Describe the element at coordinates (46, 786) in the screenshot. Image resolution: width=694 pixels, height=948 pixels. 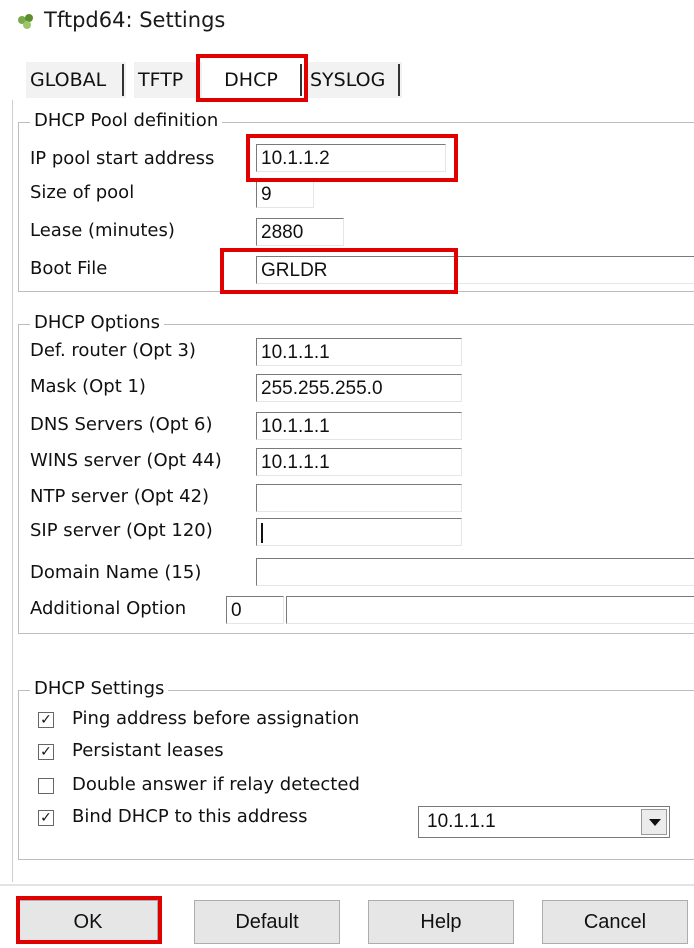
I see `double-answer-checkbox` at that location.